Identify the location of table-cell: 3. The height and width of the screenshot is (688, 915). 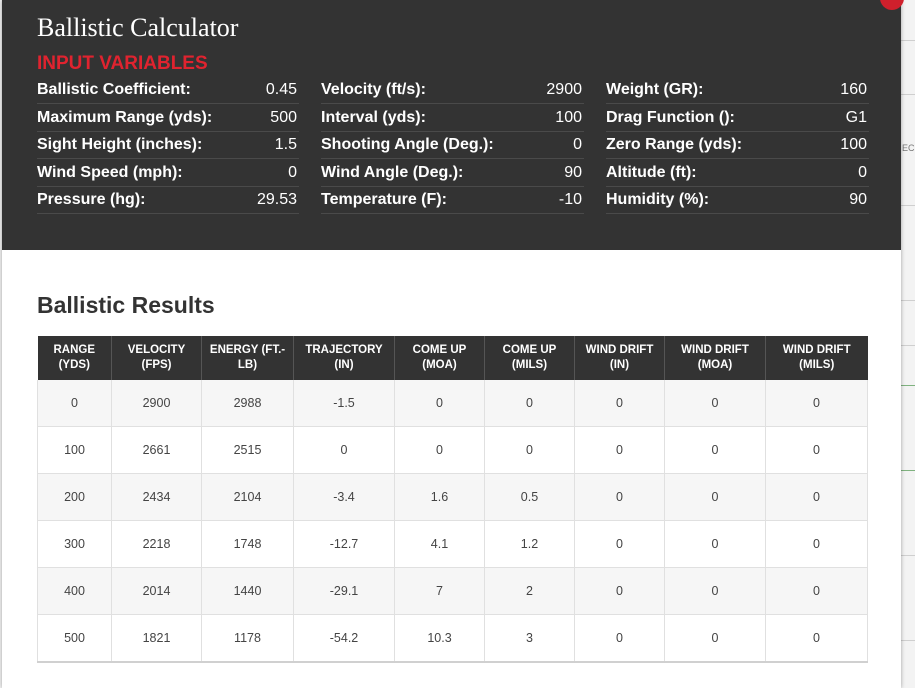
(529, 638).